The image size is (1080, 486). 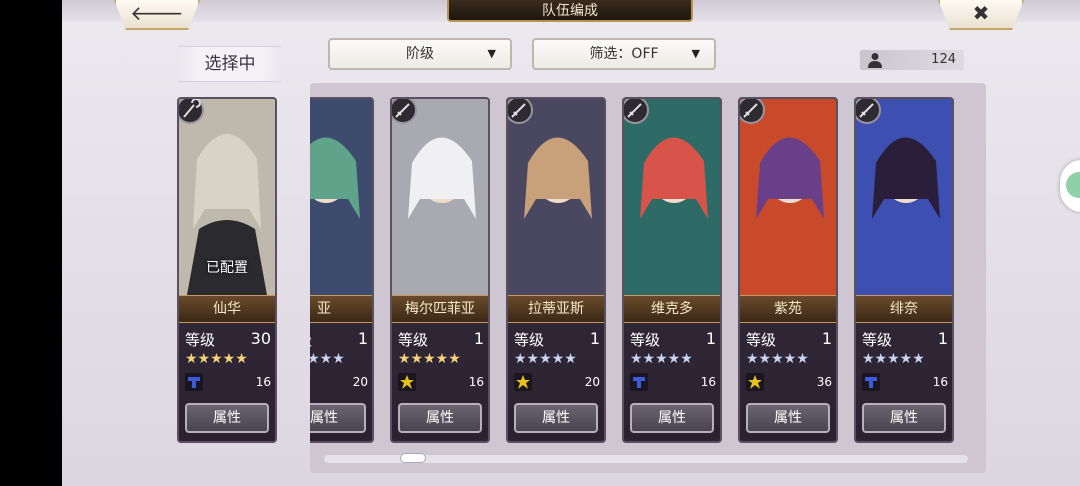 I want to click on user-icon, so click(x=875, y=60).